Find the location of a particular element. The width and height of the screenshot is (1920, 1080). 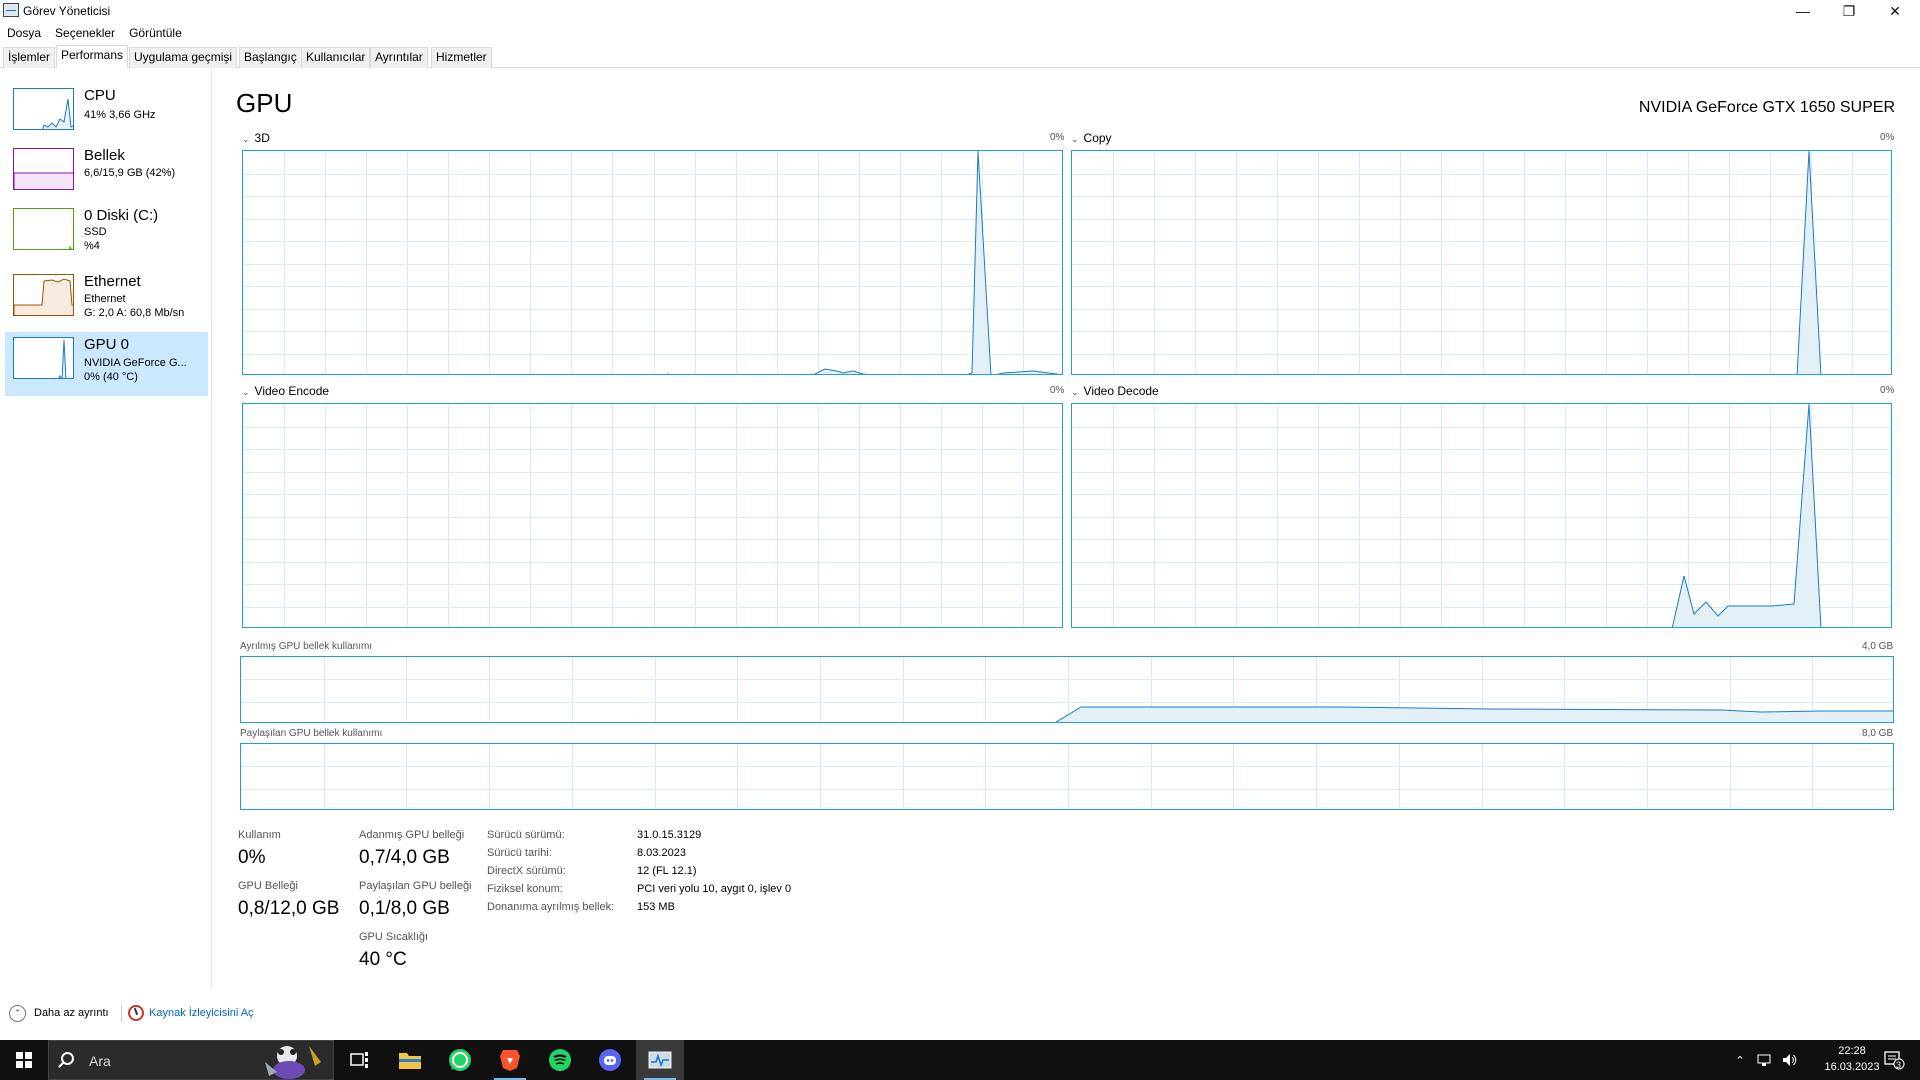

engine-video-decode-selector: ⌄ Video Decode is located at coordinates (1115, 391).